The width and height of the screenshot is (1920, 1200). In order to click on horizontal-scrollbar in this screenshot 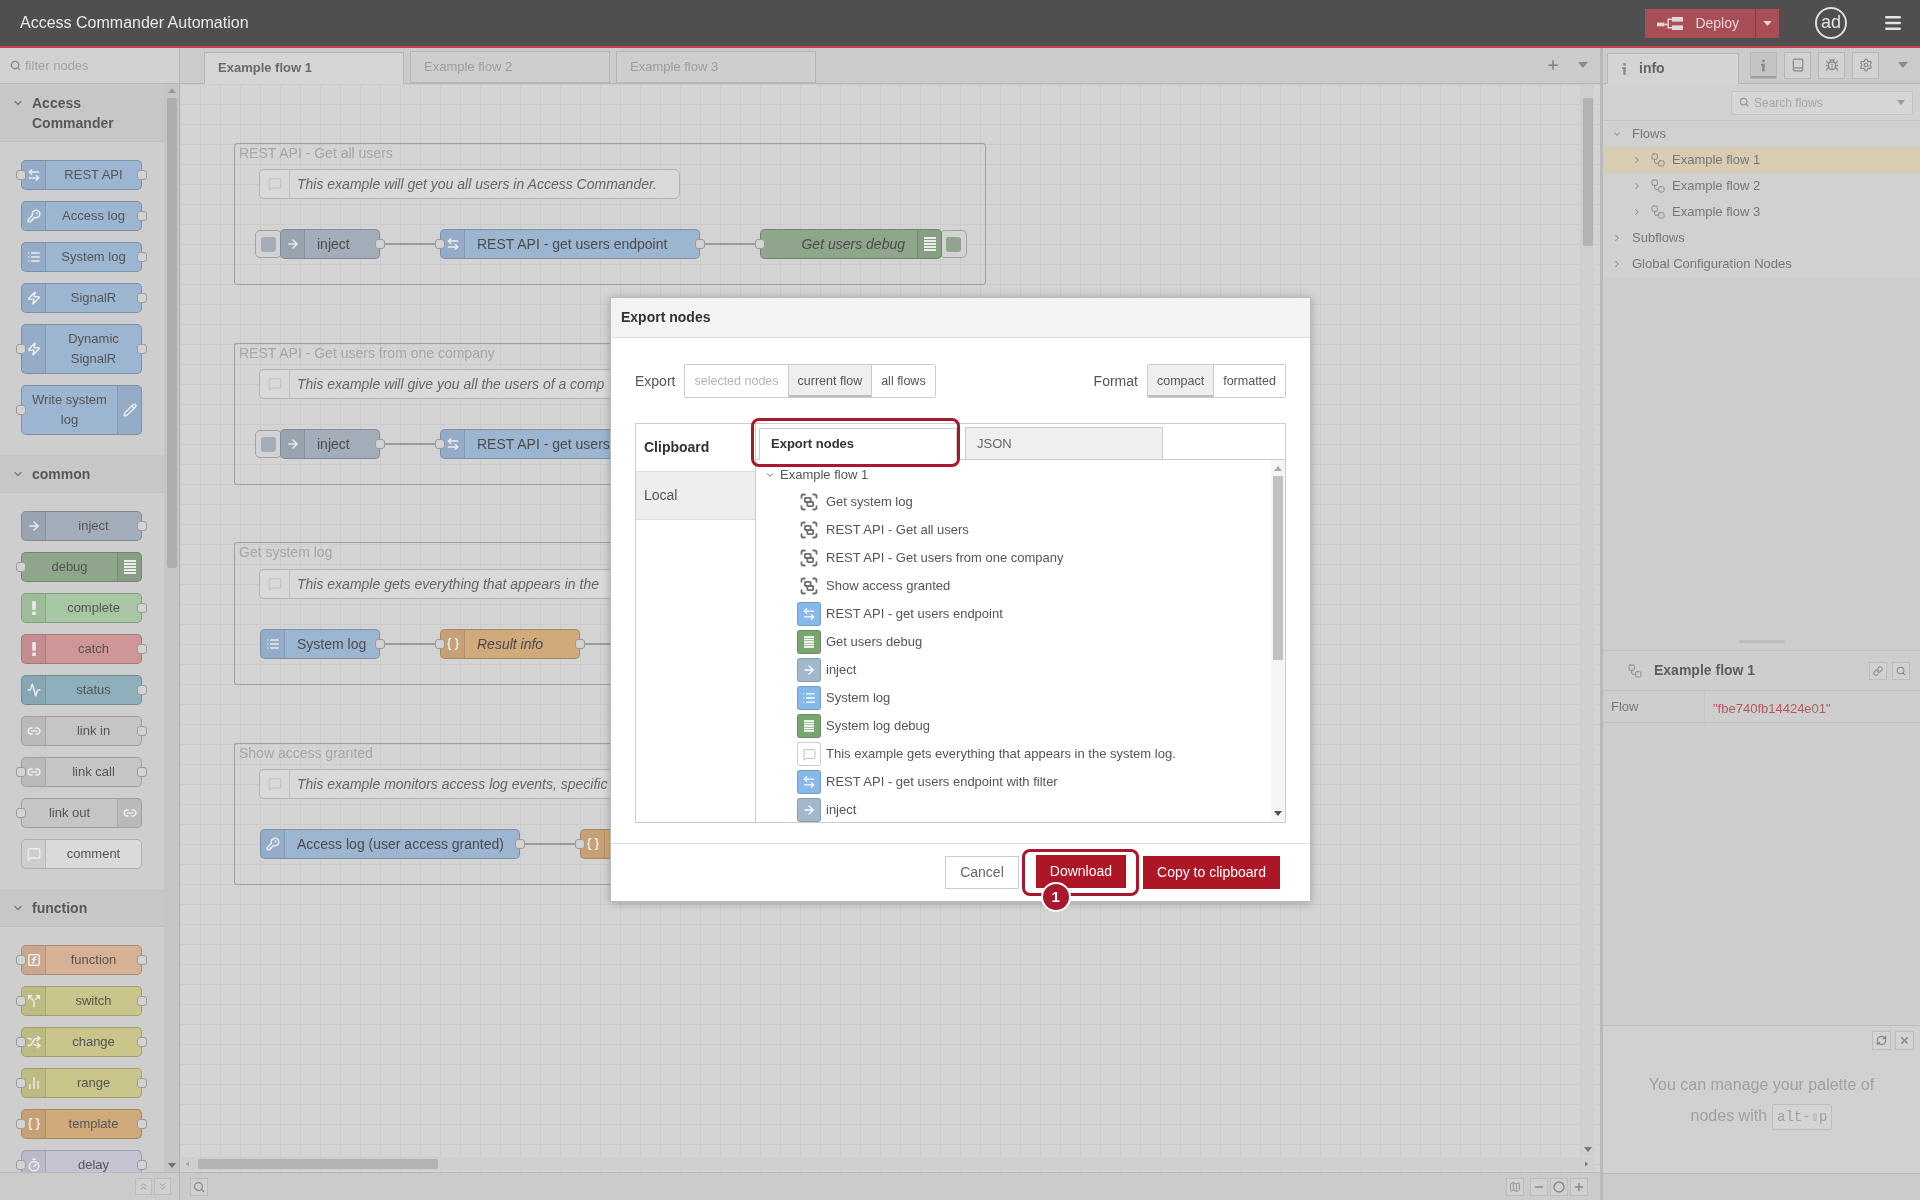, I will do `click(887, 1163)`.